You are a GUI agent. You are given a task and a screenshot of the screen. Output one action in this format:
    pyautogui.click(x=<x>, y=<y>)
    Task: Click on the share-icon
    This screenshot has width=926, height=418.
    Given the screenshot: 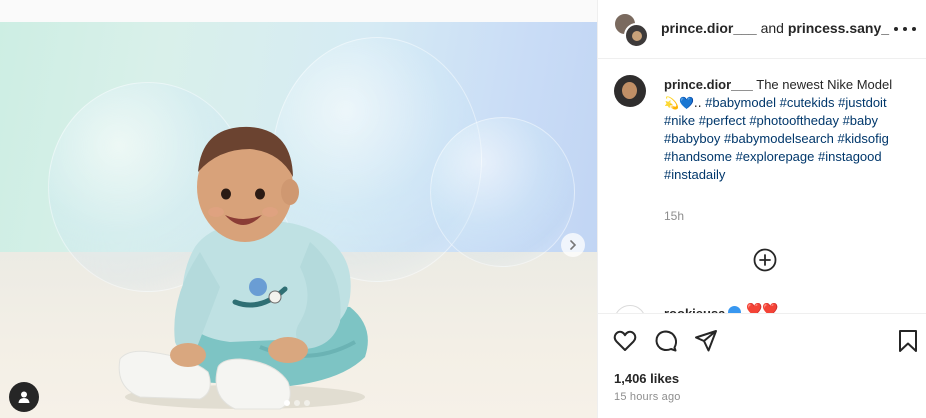 What is the action you would take?
    pyautogui.click(x=706, y=341)
    